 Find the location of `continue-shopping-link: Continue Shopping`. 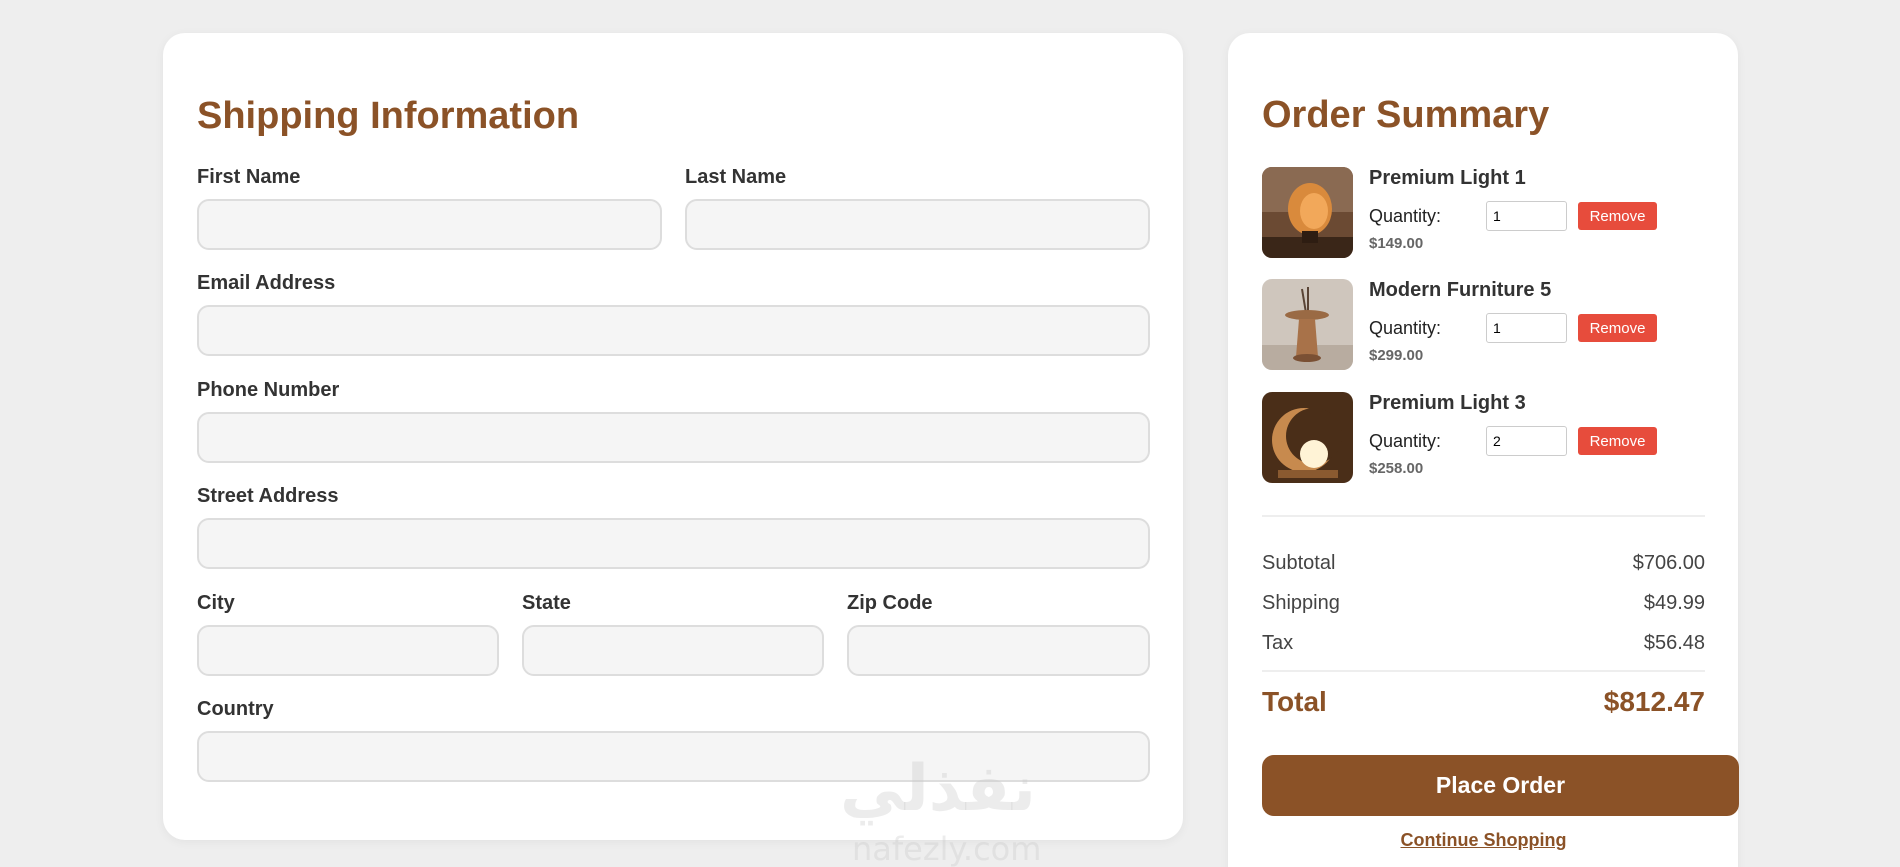

continue-shopping-link: Continue Shopping is located at coordinates (1483, 840).